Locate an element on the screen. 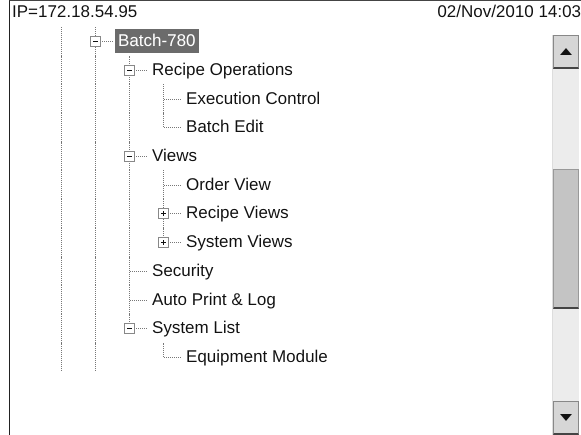  tree-item: Order View is located at coordinates (228, 184).